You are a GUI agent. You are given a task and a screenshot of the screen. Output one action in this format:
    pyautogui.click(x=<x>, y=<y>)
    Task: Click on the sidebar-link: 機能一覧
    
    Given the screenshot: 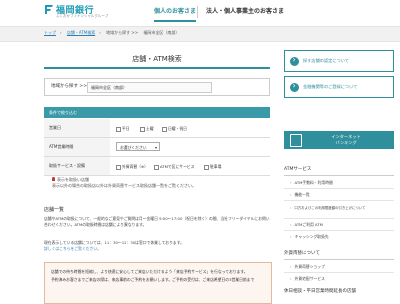 What is the action you would take?
    pyautogui.click(x=342, y=195)
    